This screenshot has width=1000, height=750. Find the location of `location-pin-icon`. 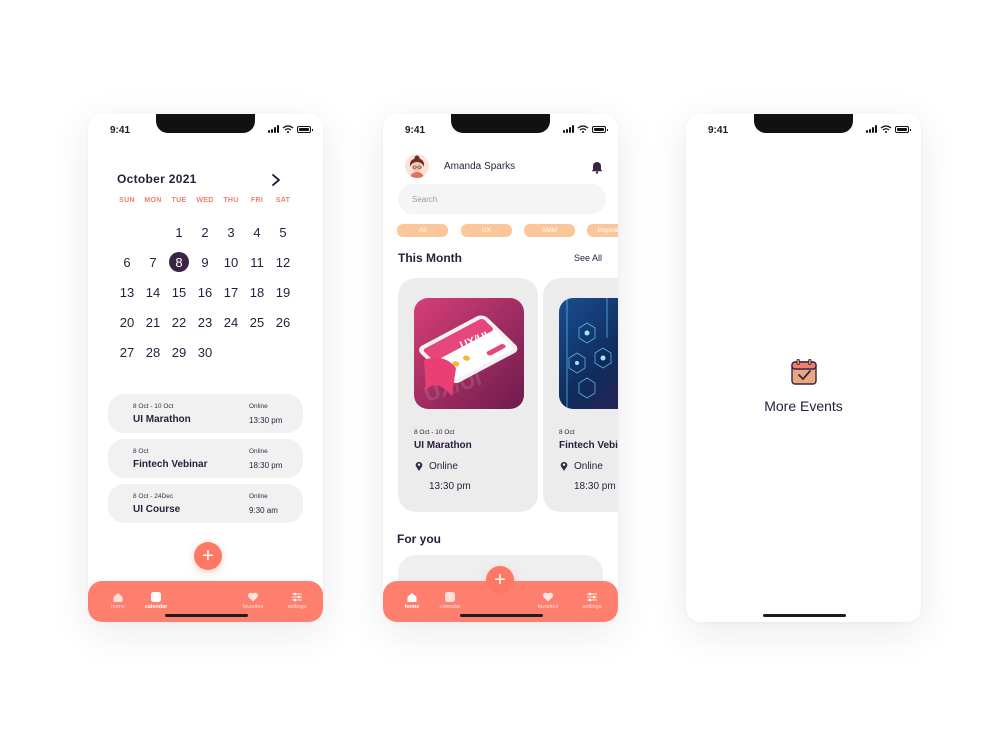

location-pin-icon is located at coordinates (419, 466).